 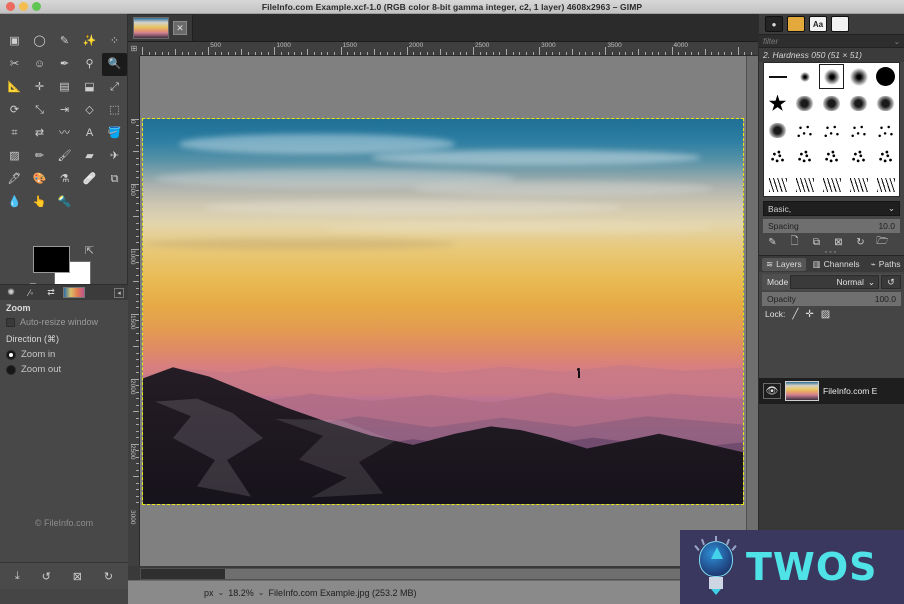 What do you see at coordinates (896, 41) in the screenshot?
I see `filter-dropdown-icon: ⌄` at bounding box center [896, 41].